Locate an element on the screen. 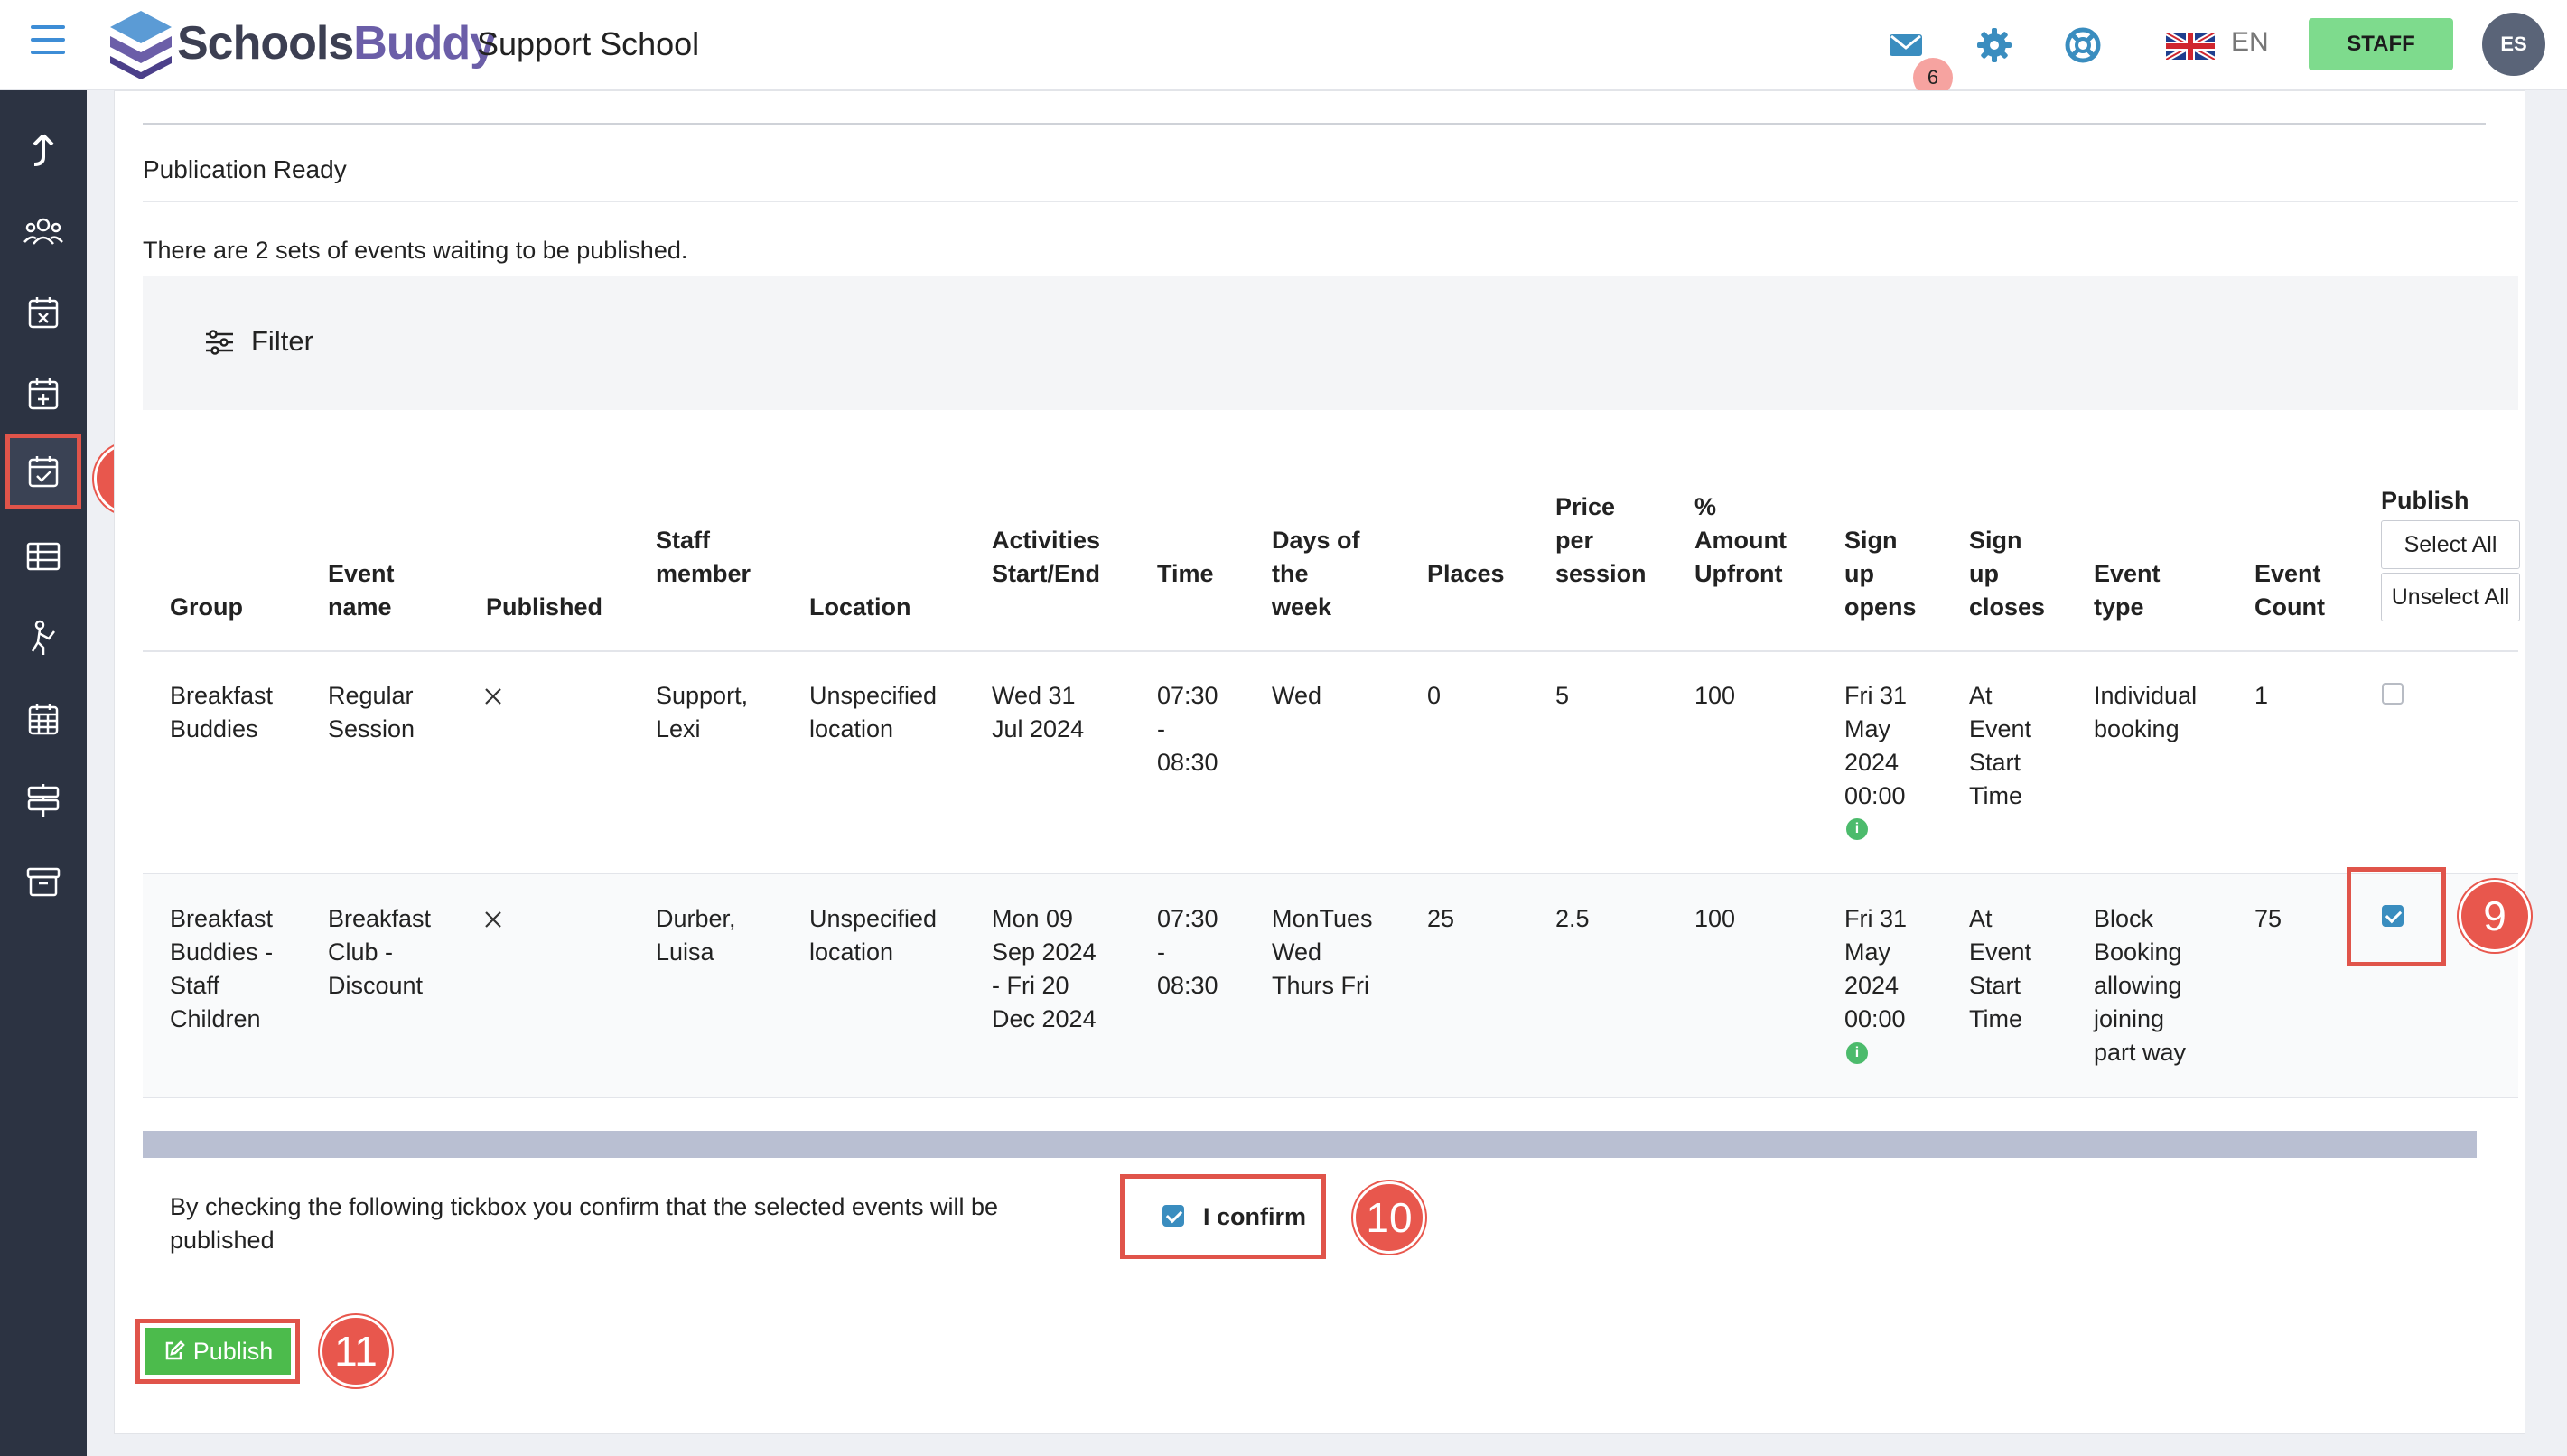  row2-type-line4: joining is located at coordinates (2130, 1018).